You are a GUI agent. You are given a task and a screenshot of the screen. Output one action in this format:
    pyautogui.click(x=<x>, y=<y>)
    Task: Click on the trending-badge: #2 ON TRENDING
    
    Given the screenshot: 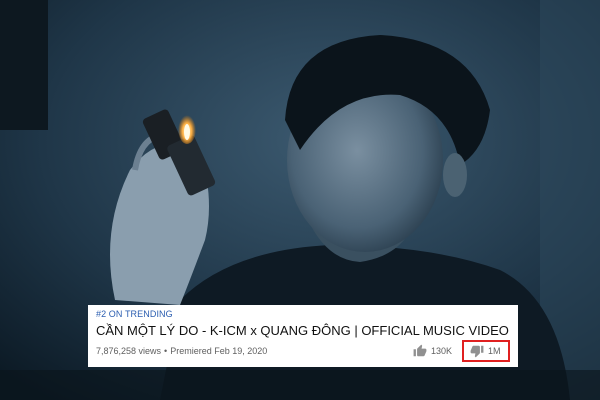 What is the action you would take?
    pyautogui.click(x=303, y=314)
    